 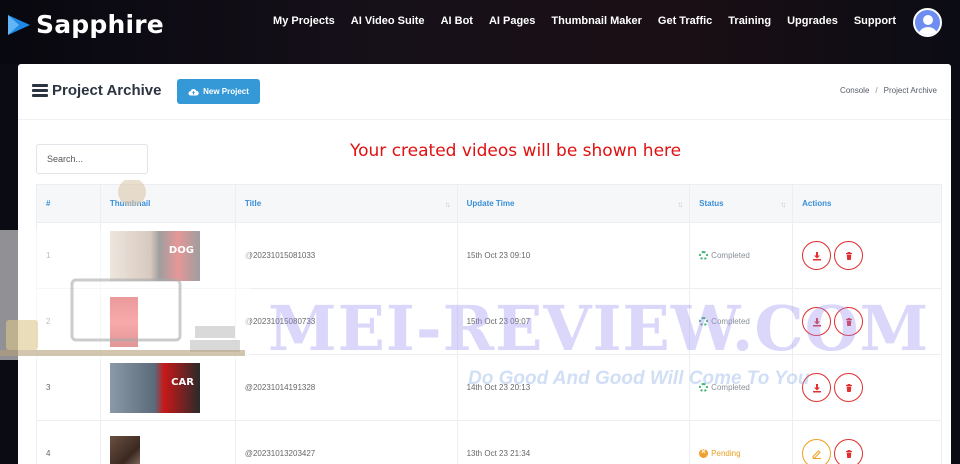 I want to click on edit-button, so click(x=817, y=451).